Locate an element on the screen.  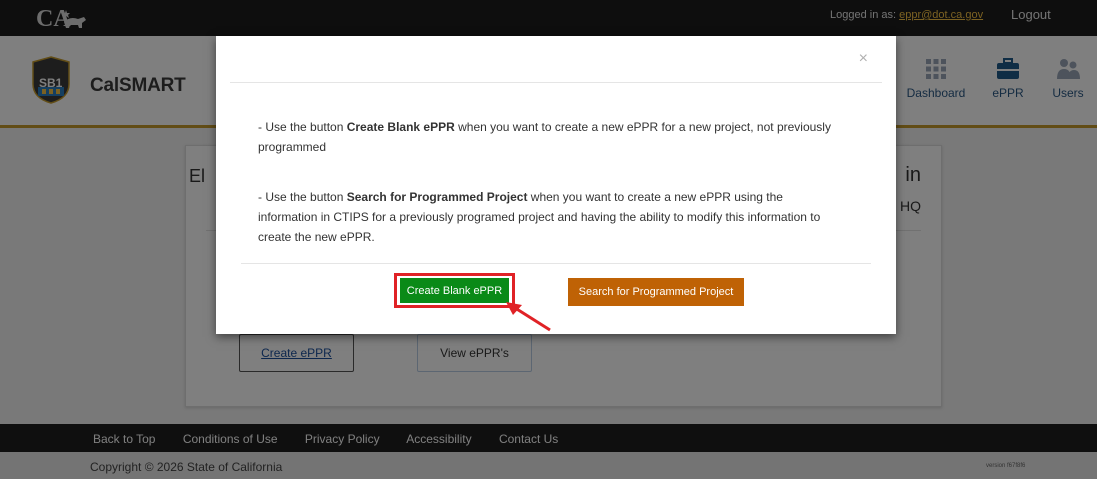
close-icon: × is located at coordinates (863, 59).